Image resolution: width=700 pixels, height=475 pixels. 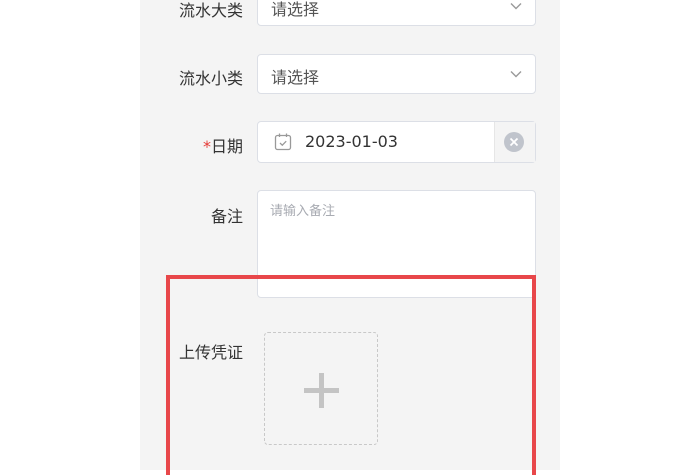 What do you see at coordinates (295, 9) in the screenshot?
I see `category-select-value: 请选择` at bounding box center [295, 9].